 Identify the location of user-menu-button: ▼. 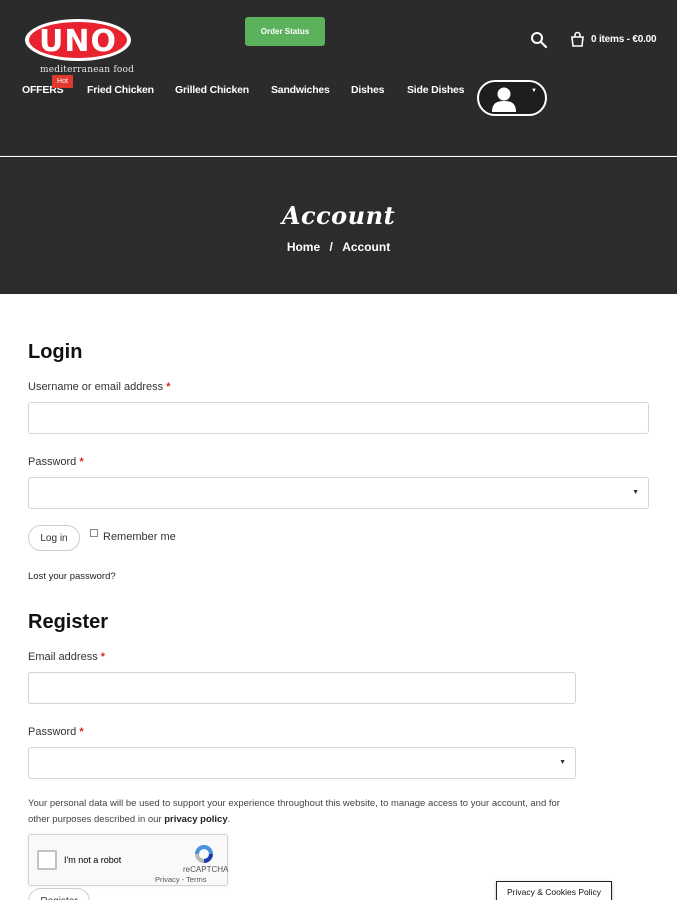
(512, 98).